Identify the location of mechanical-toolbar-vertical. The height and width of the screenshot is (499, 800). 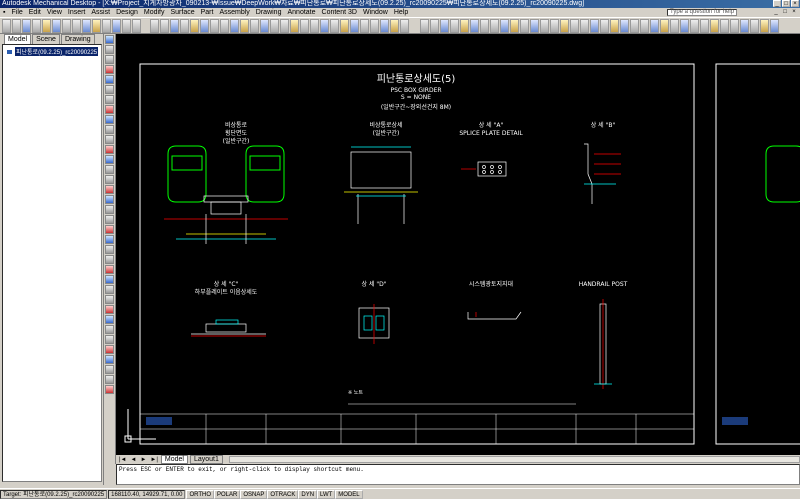
(110, 249).